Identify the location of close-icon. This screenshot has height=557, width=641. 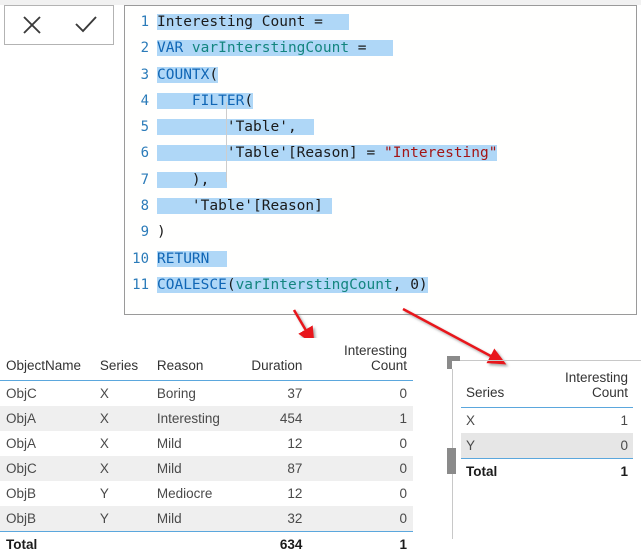
(32, 25).